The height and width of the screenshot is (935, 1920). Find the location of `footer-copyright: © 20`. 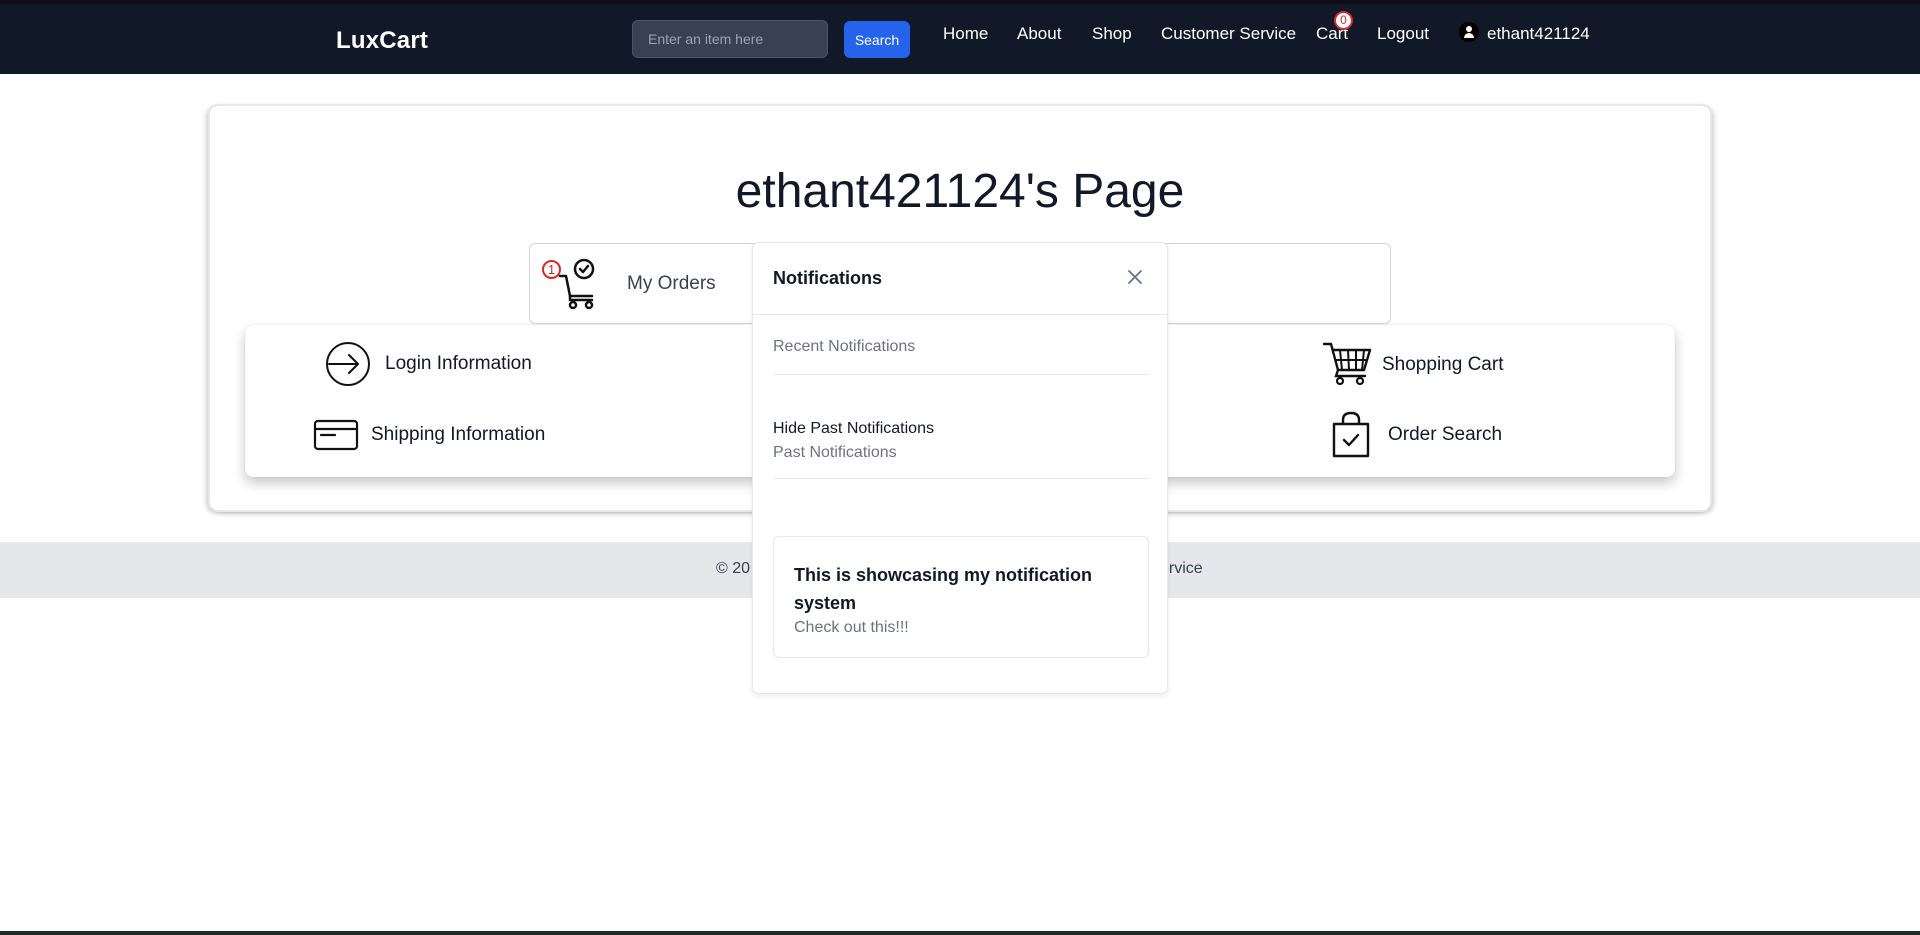

footer-copyright: © 20 is located at coordinates (733, 568).